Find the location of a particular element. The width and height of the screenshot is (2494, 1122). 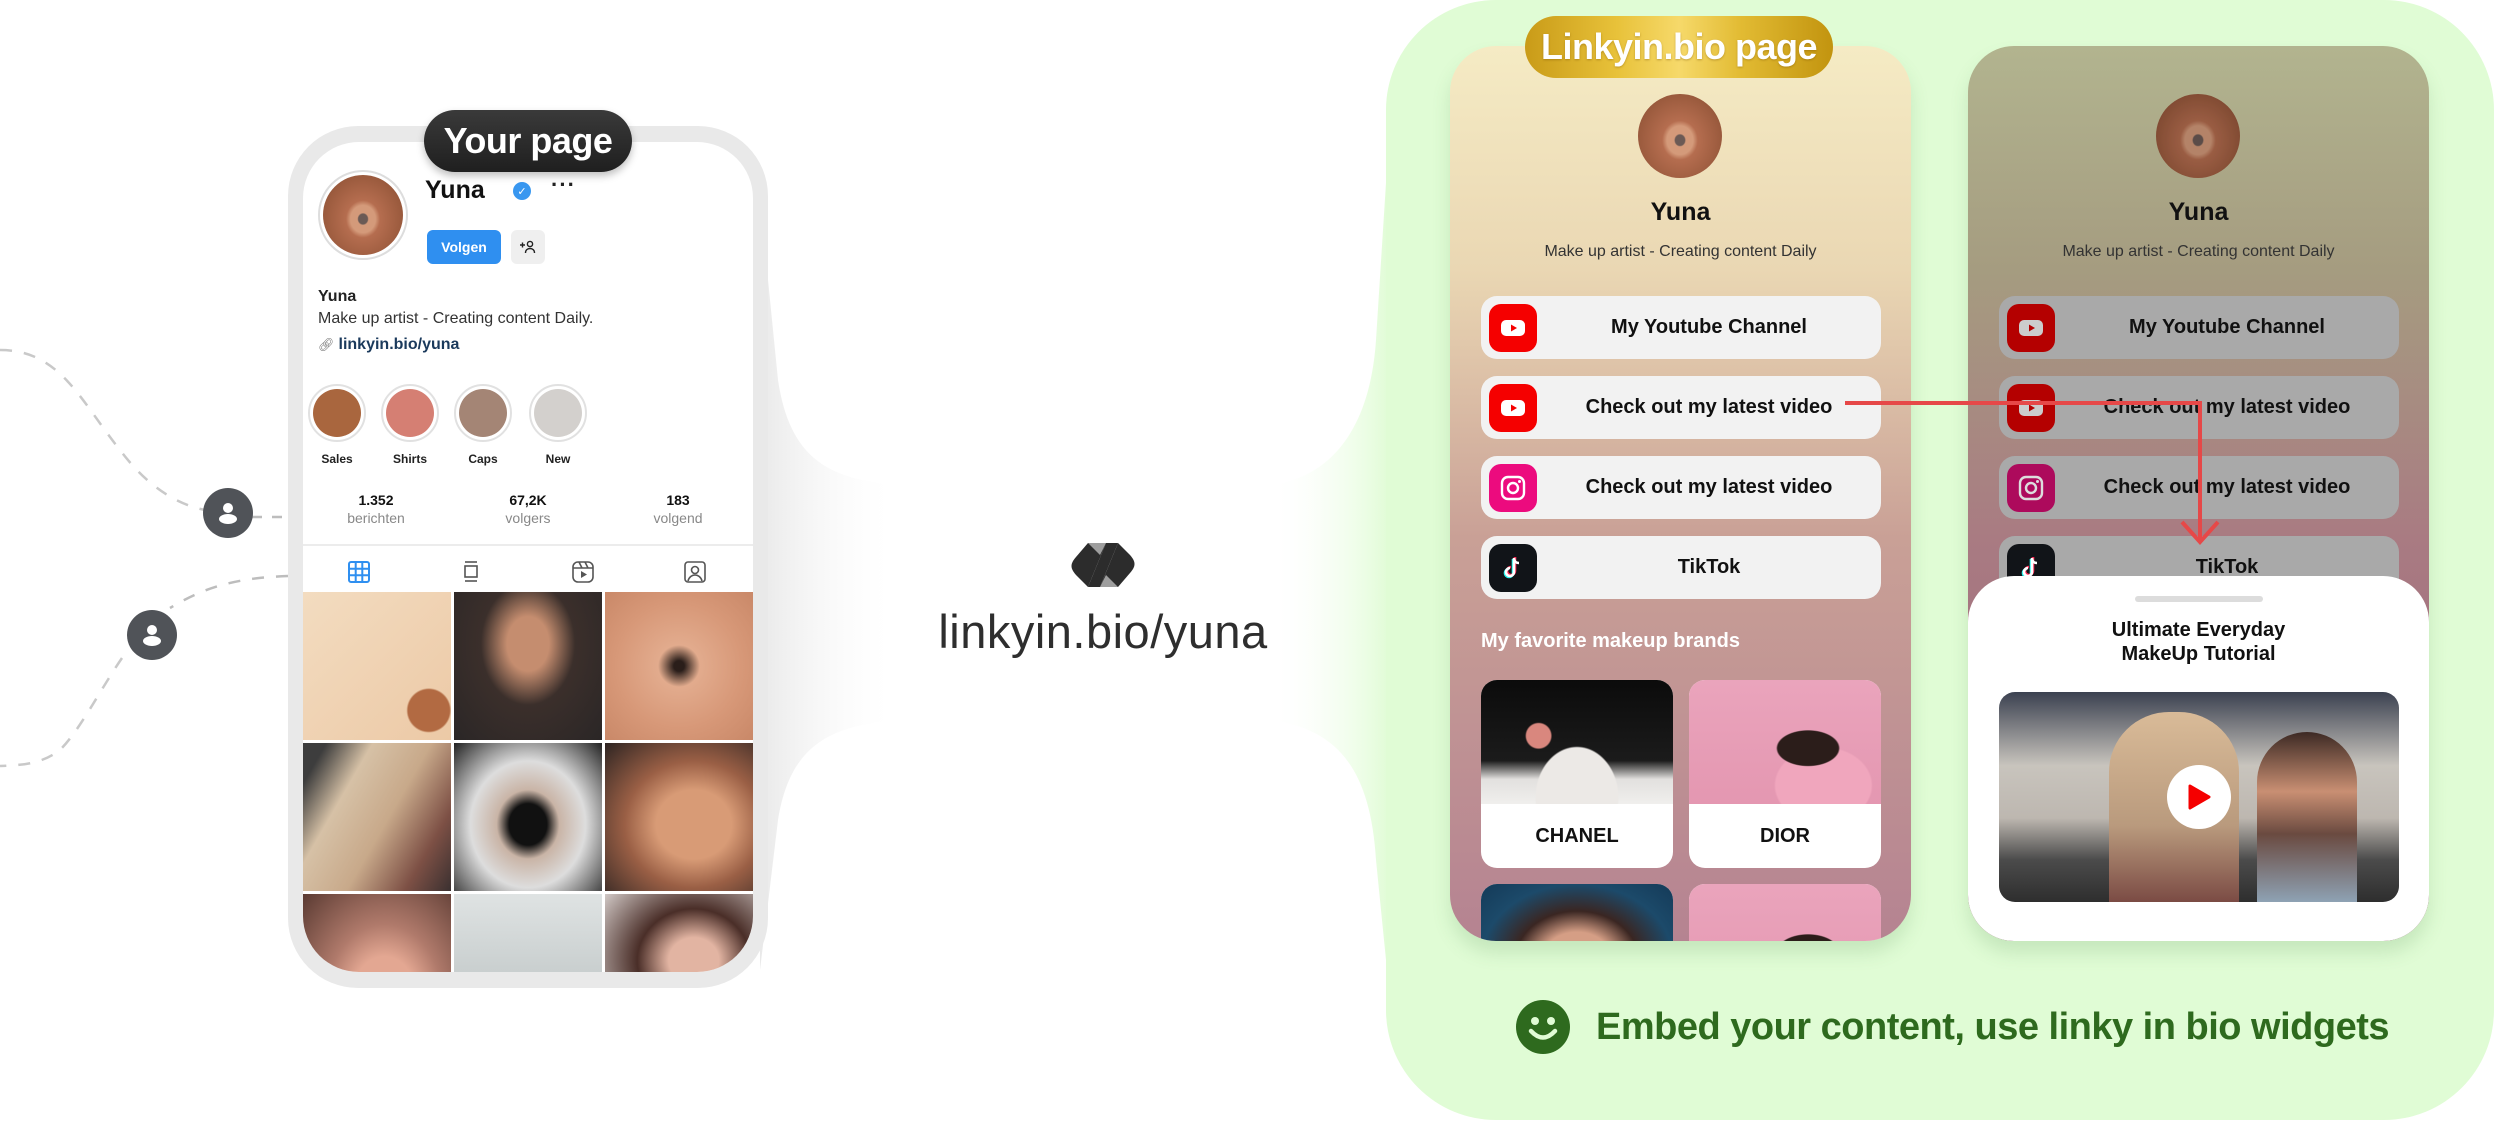

tab-tagged is located at coordinates (695, 572).